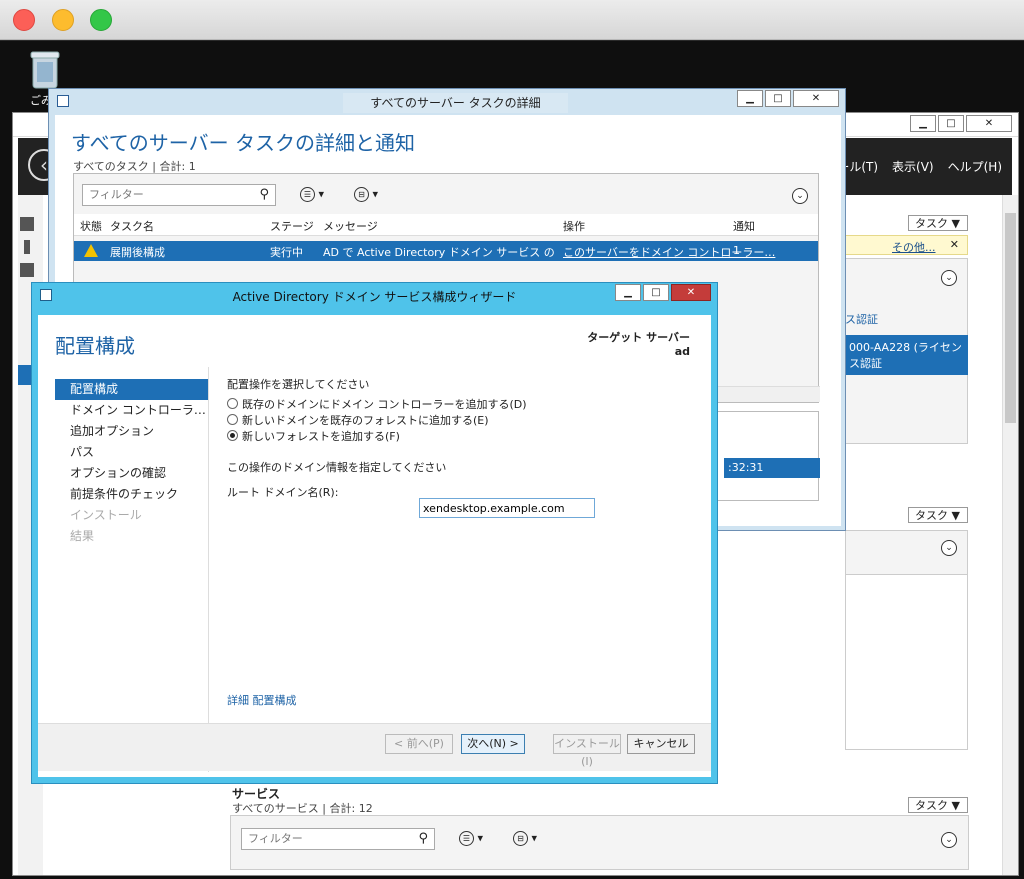  I want to click on close-icon: ✕, so click(954, 244).